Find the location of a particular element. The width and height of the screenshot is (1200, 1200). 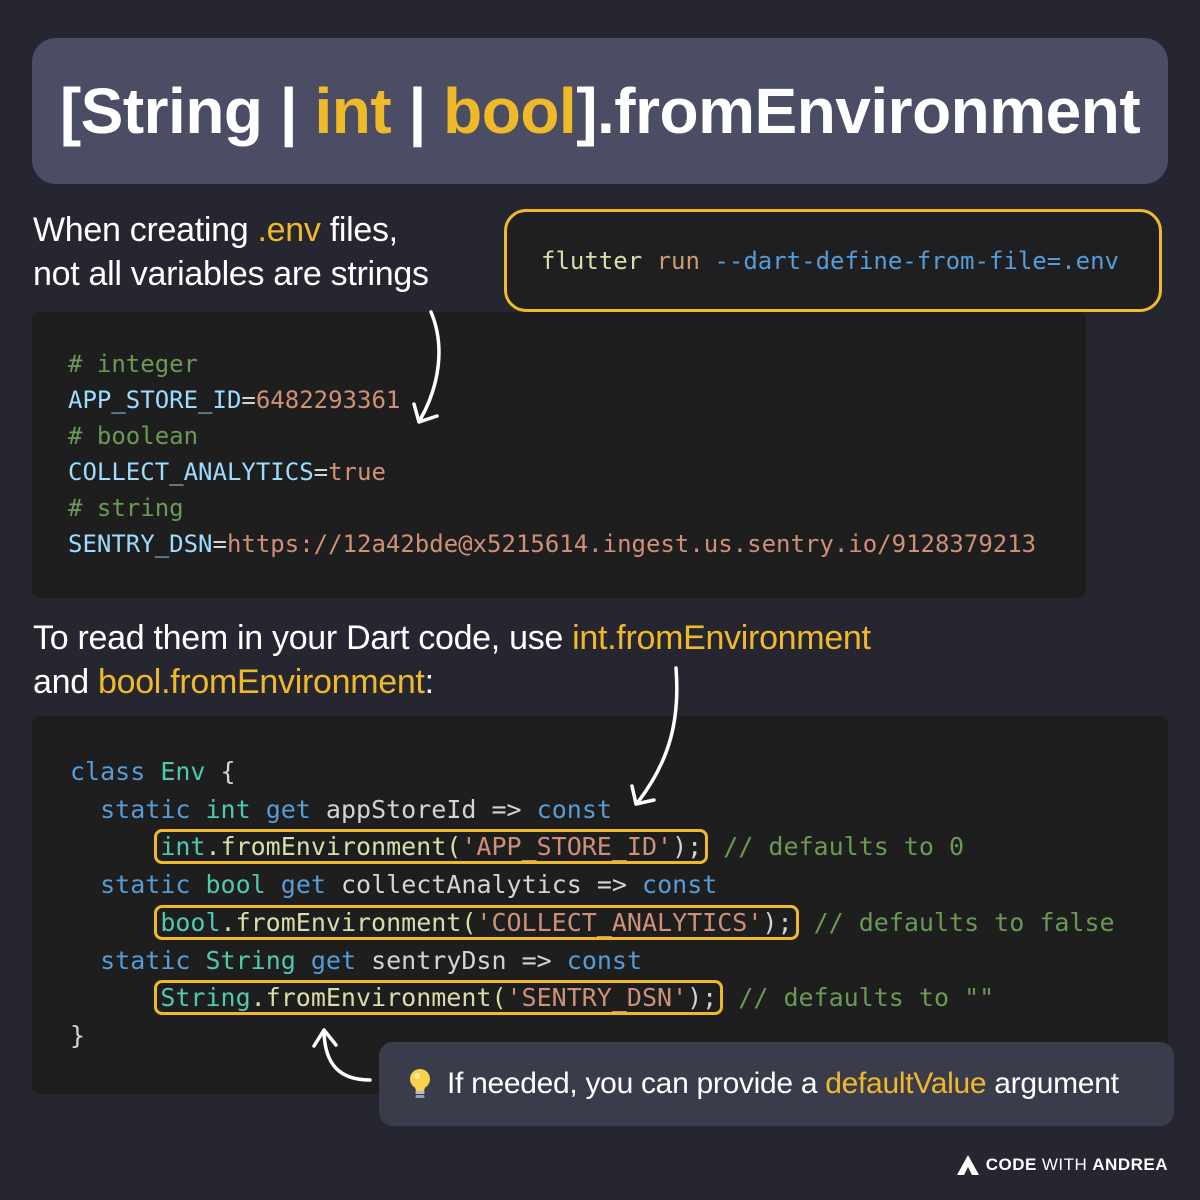

code-line: static String get sentryDsn => const is located at coordinates (619, 961).